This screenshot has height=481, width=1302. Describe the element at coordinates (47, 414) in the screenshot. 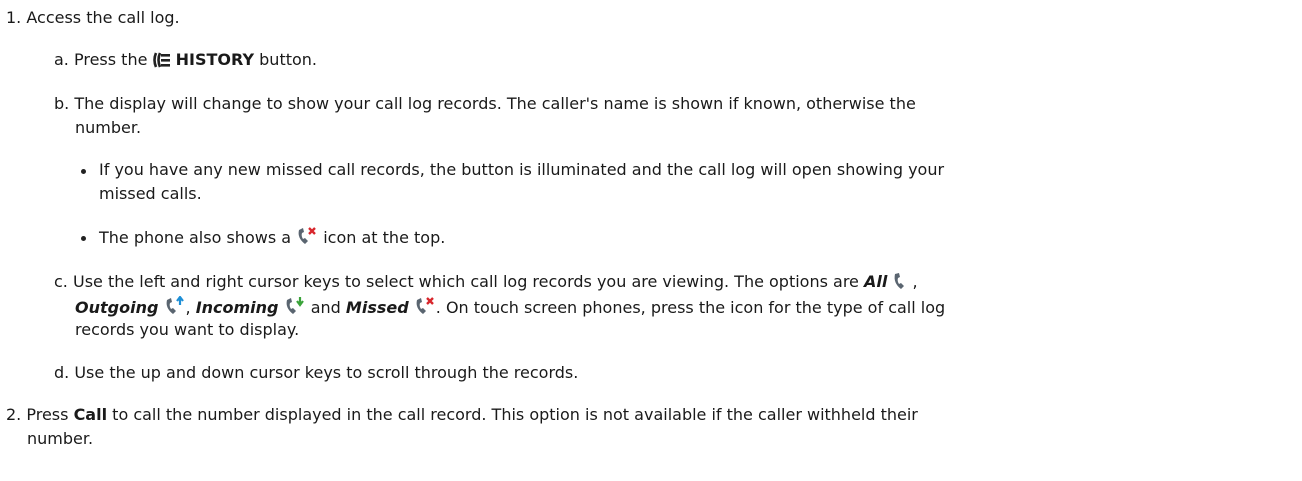

I see `step-text-pre: Press` at that location.